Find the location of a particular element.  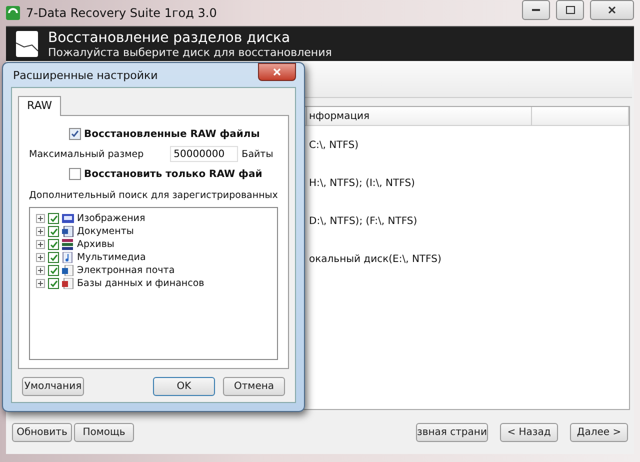

music-note-icon is located at coordinates (68, 257).